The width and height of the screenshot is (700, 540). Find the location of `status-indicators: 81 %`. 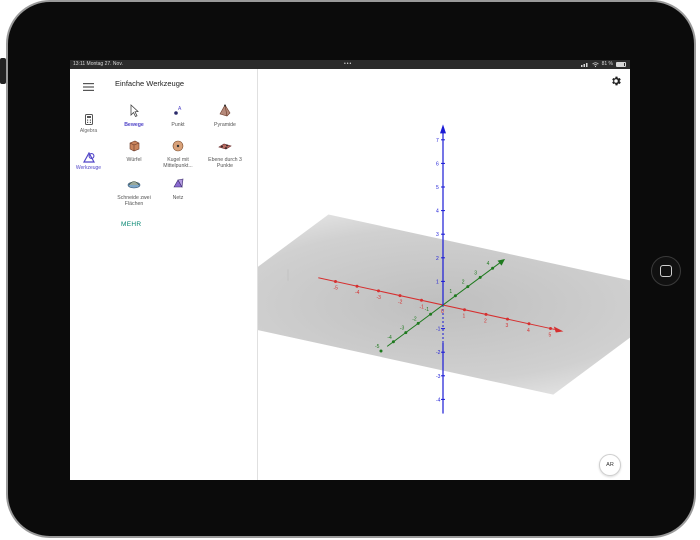

status-indicators: 81 % is located at coordinates (603, 64).